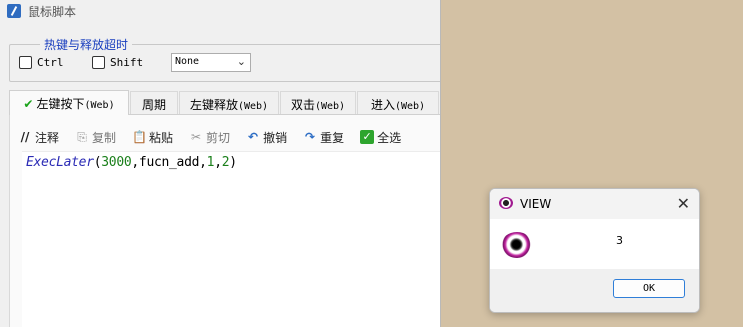  What do you see at coordinates (28, 104) in the screenshot?
I see `check-icon: ✔` at bounding box center [28, 104].